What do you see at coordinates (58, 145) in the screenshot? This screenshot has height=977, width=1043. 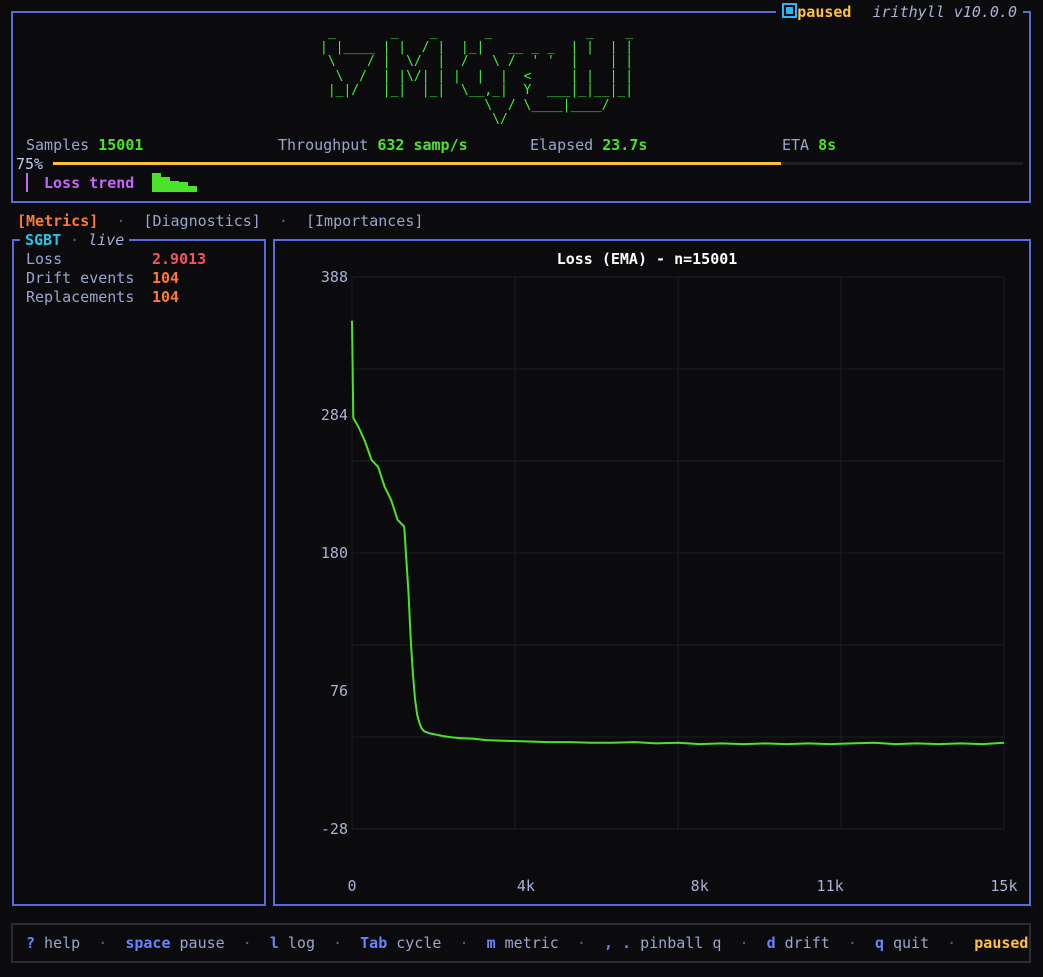 I see `samples-label: Samples` at bounding box center [58, 145].